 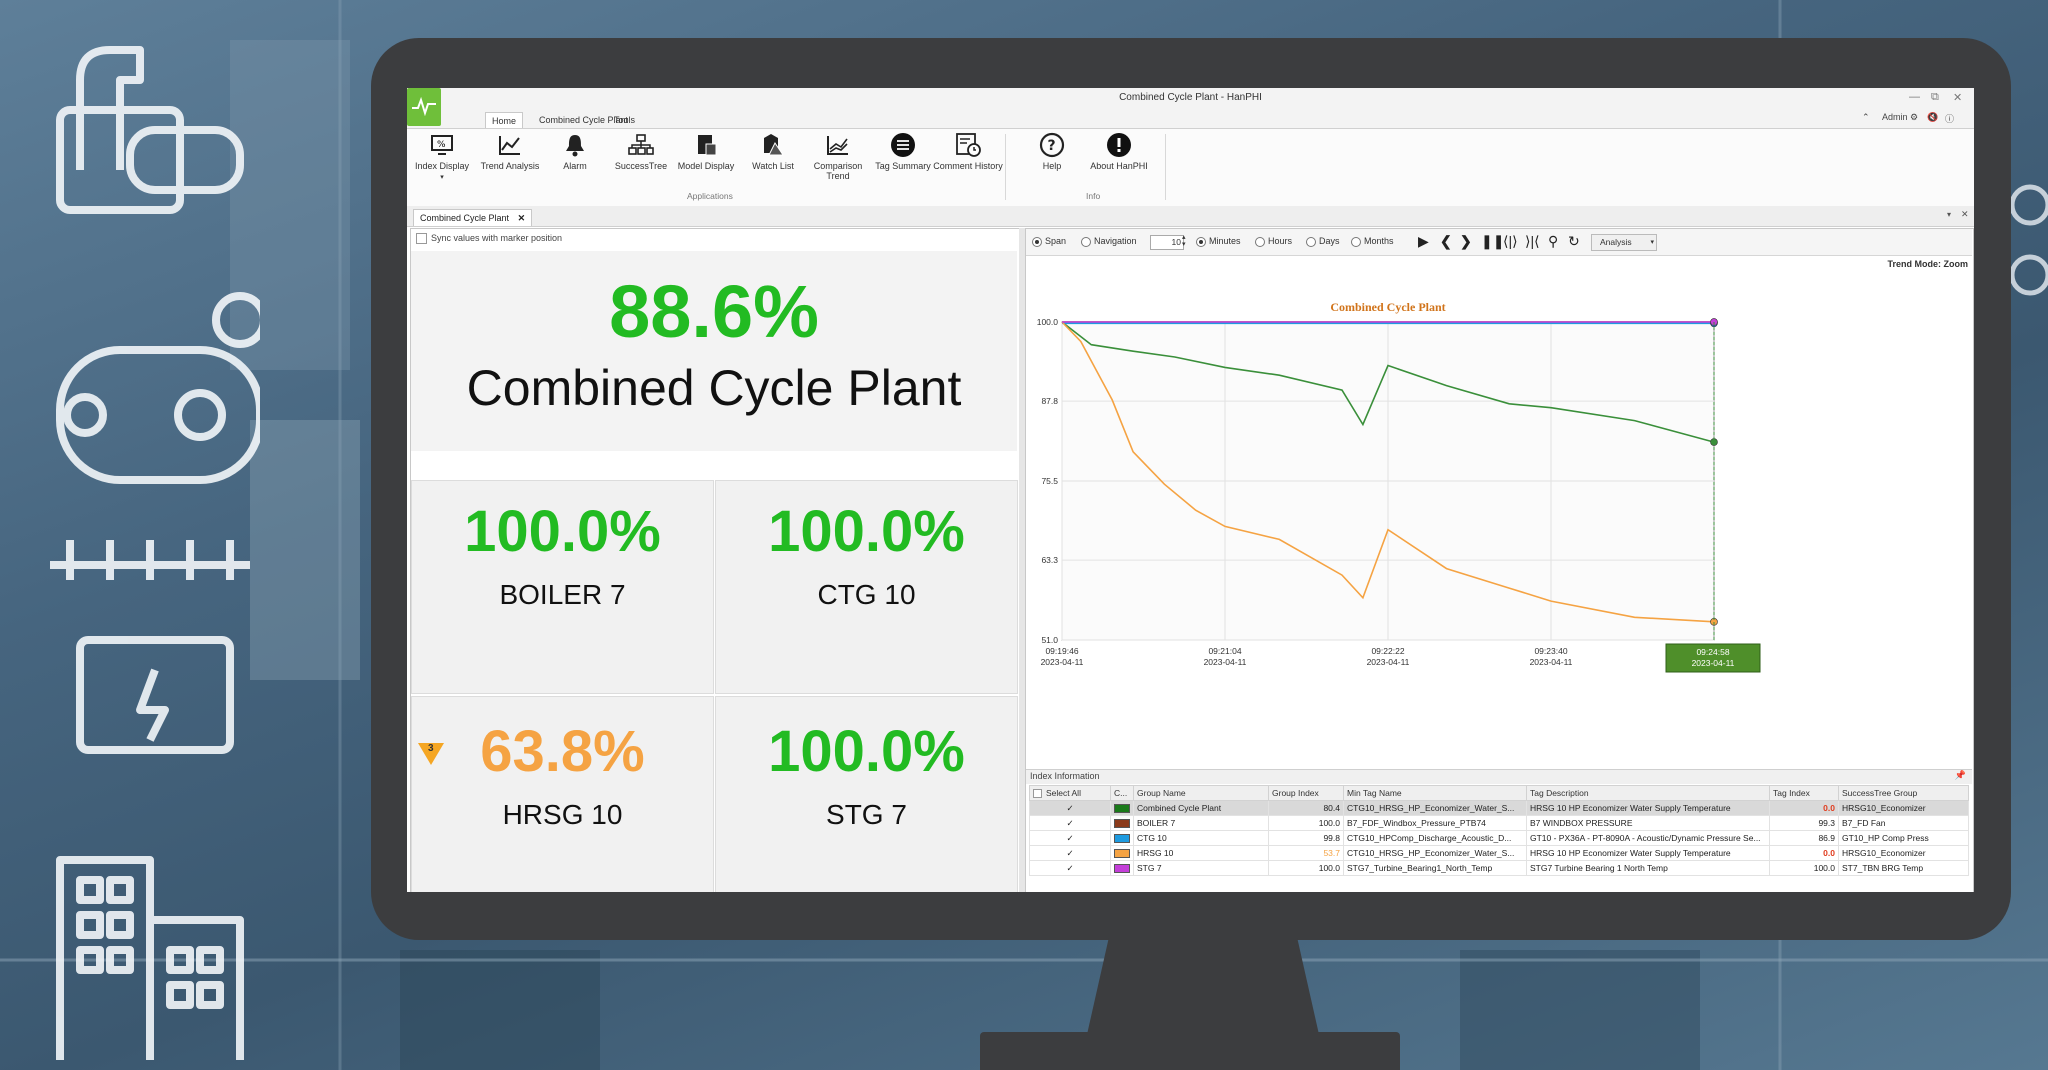 I want to click on tag-description-header: Tag Description, so click(x=1648, y=793).